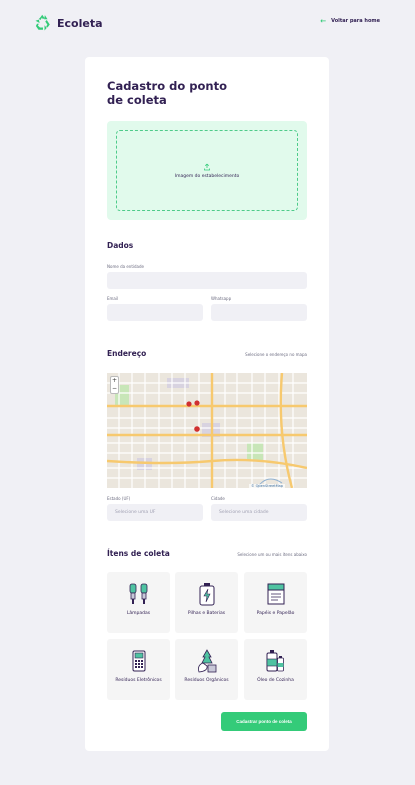 The width and height of the screenshot is (415, 785). I want to click on whatsapp-label: Whatsapp, so click(221, 298).